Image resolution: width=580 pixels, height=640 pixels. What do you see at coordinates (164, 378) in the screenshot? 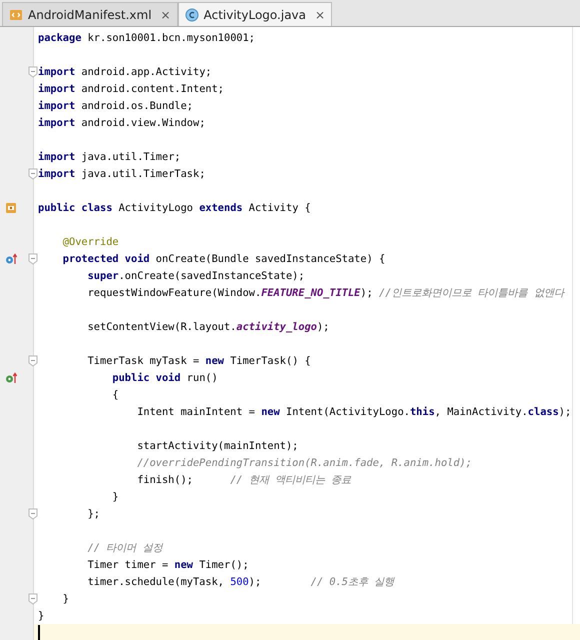
I see `code-line: public void run()` at bounding box center [164, 378].